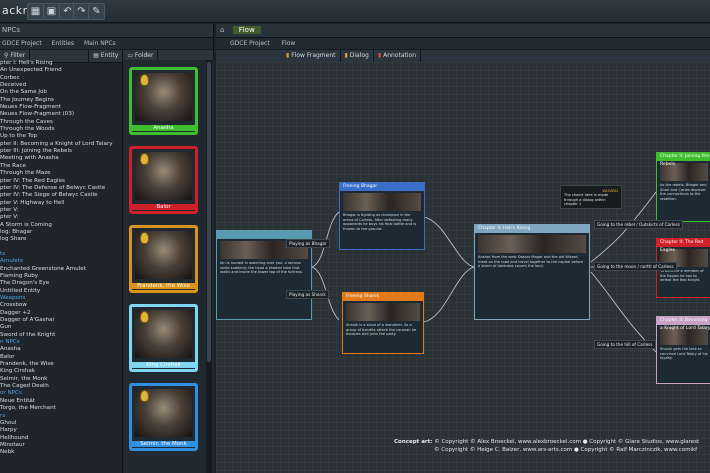 The image size is (710, 473). What do you see at coordinates (61, 438) in the screenshot?
I see `tree-item: Hellhound` at bounding box center [61, 438].